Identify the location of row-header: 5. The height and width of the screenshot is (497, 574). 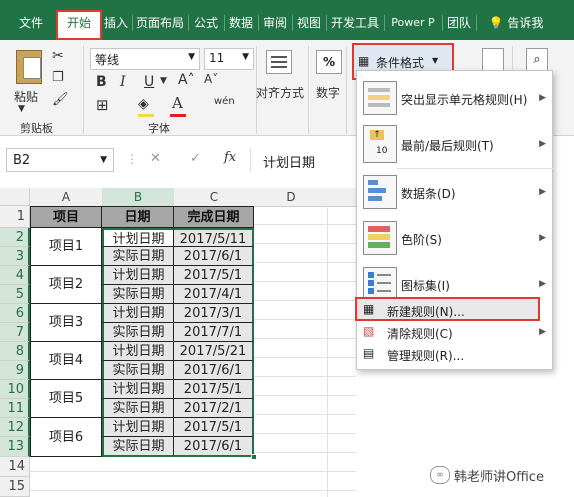
(15, 294).